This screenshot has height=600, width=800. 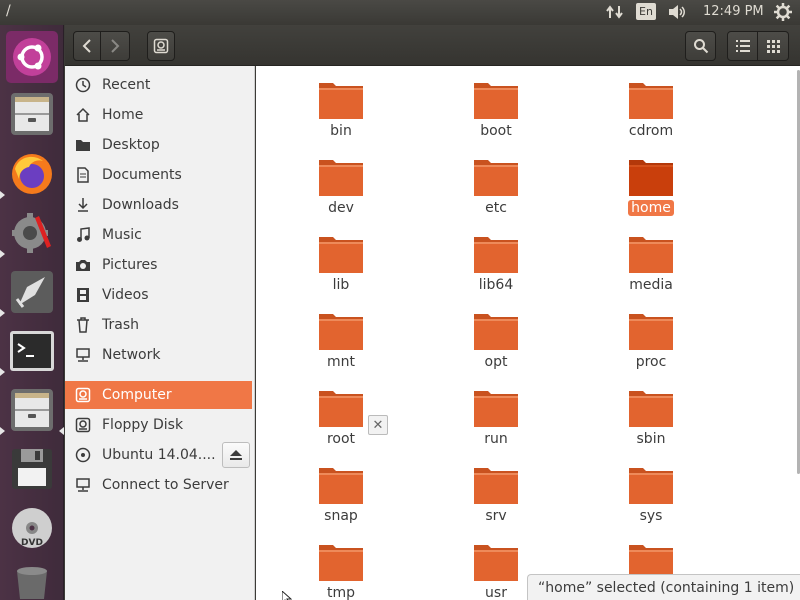 What do you see at coordinates (32, 351) in the screenshot?
I see `terminal-icon` at bounding box center [32, 351].